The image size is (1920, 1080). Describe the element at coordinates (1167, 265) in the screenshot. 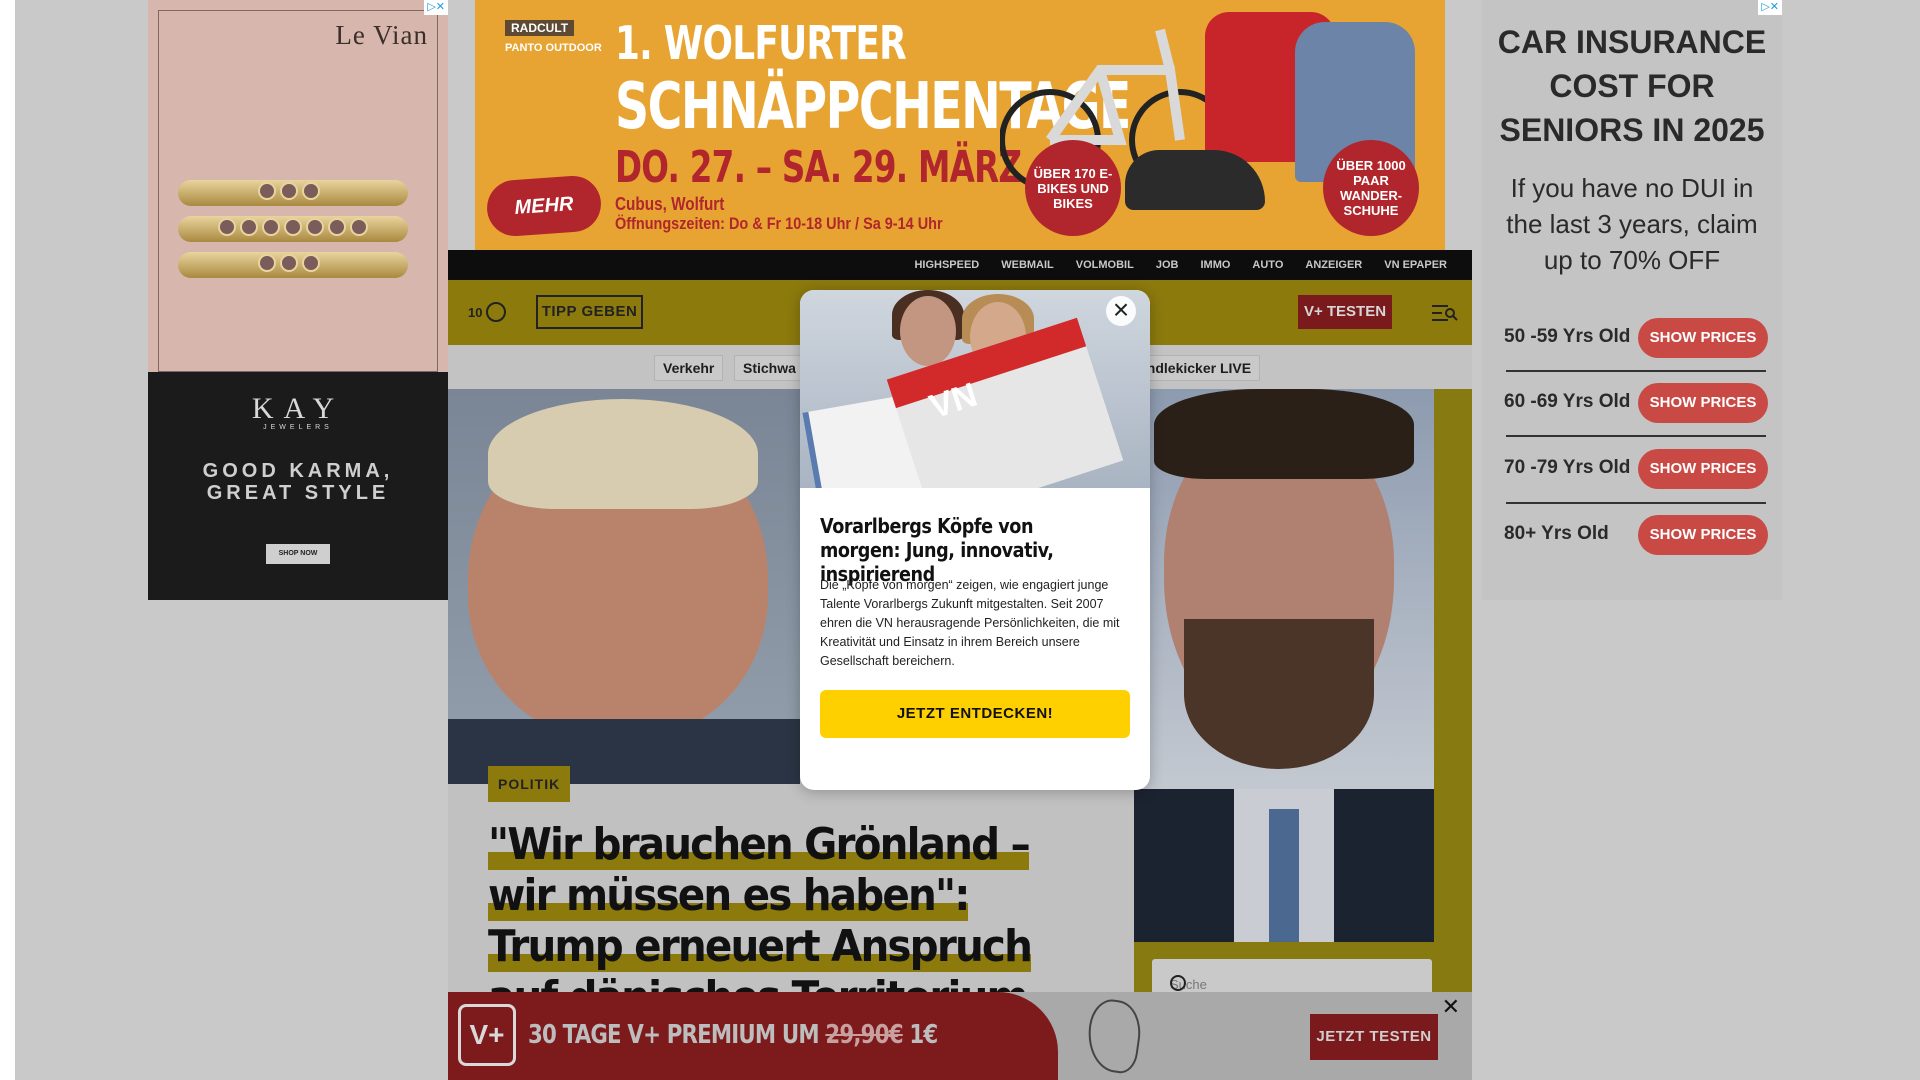

I see `topnav-job: JOB` at that location.